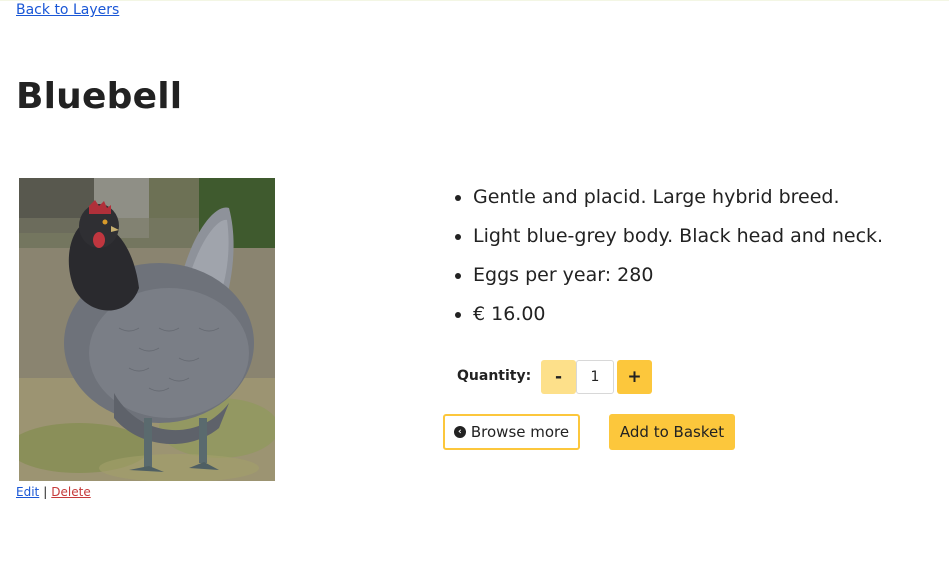 The height and width of the screenshot is (573, 949). Describe the element at coordinates (474, 0) in the screenshot. I see `top-divider` at that location.